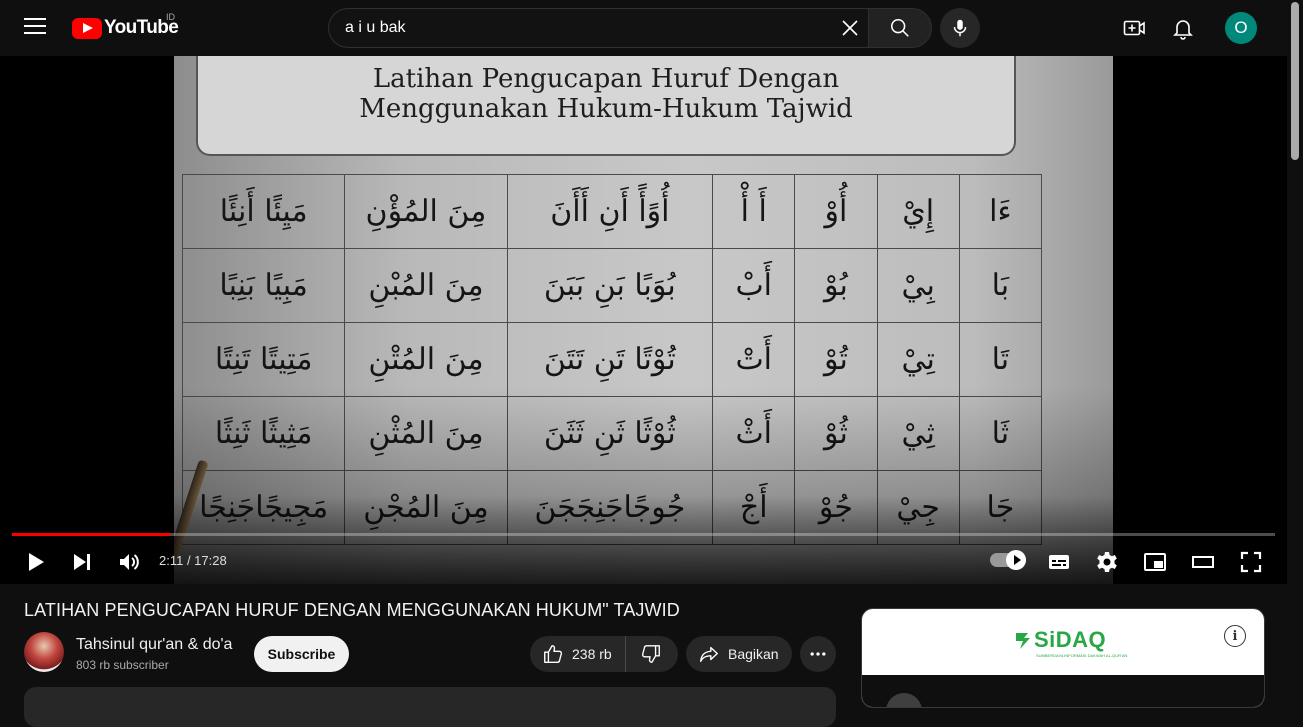 This screenshot has height=727, width=1303. What do you see at coordinates (263, 285) in the screenshot?
I see `table-cell: مَبِيًا بَنِبًا` at bounding box center [263, 285].